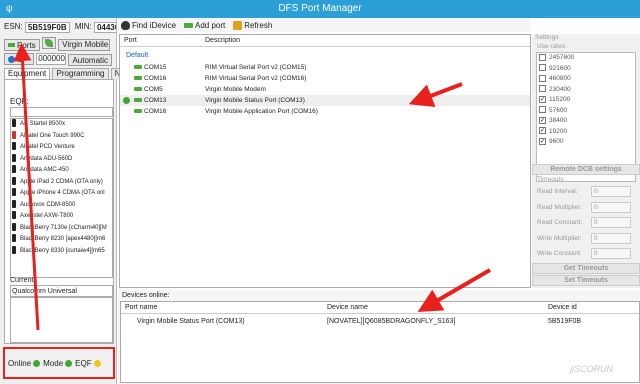  I want to click on list-item: Alcatel PCD Venture, so click(61, 148).